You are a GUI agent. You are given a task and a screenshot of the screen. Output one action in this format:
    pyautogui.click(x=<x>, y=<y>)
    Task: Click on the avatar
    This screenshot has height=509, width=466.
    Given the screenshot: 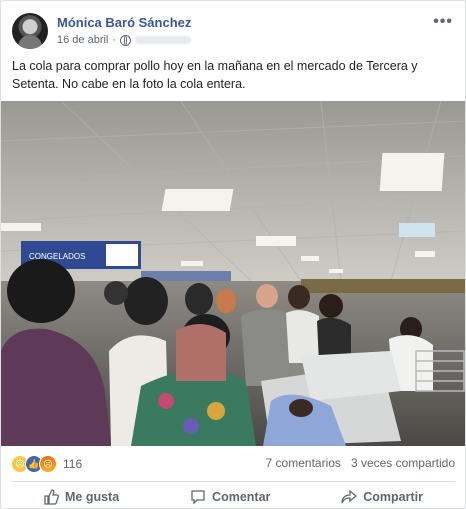 What is the action you would take?
    pyautogui.click(x=30, y=31)
    